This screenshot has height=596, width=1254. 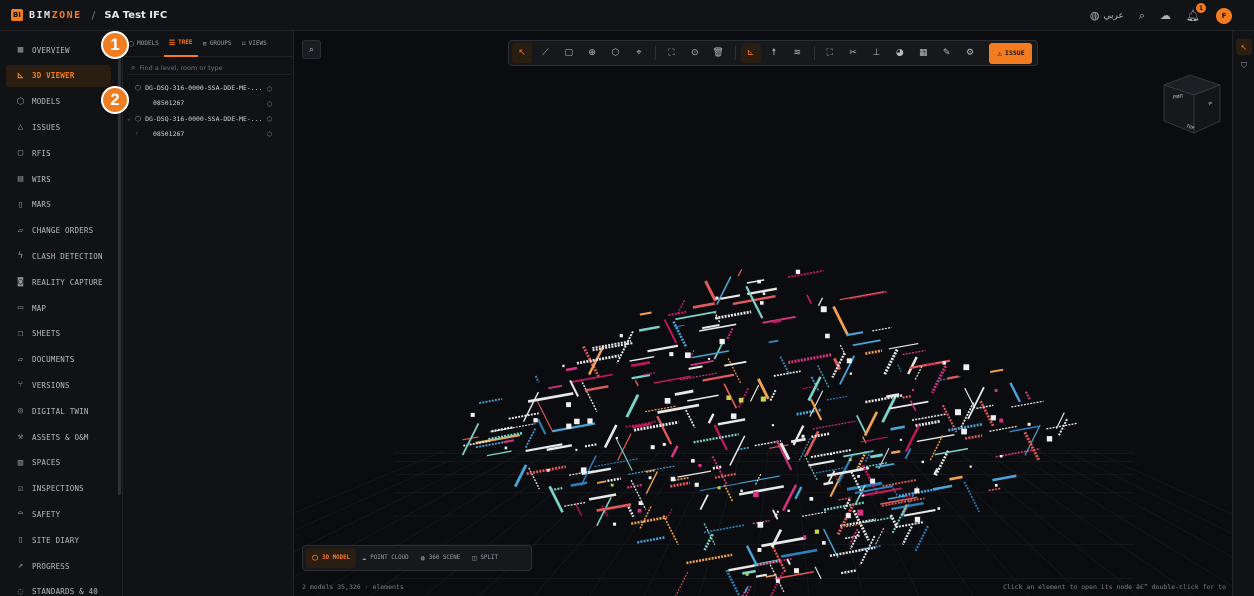 What do you see at coordinates (208, 103) in the screenshot?
I see `tree-row: 08501267 ◌` at bounding box center [208, 103].